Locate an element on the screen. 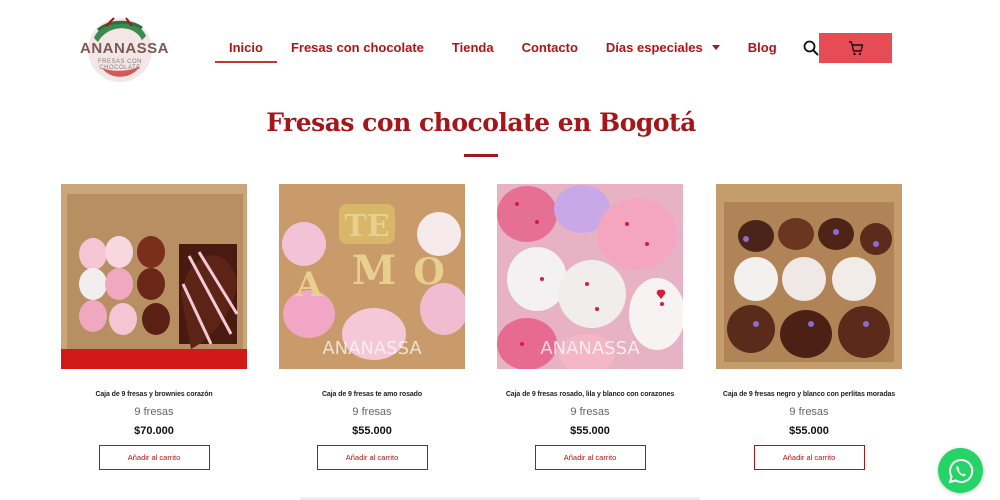 The height and width of the screenshot is (500, 1000). nav-item-label: Blog is located at coordinates (762, 47).